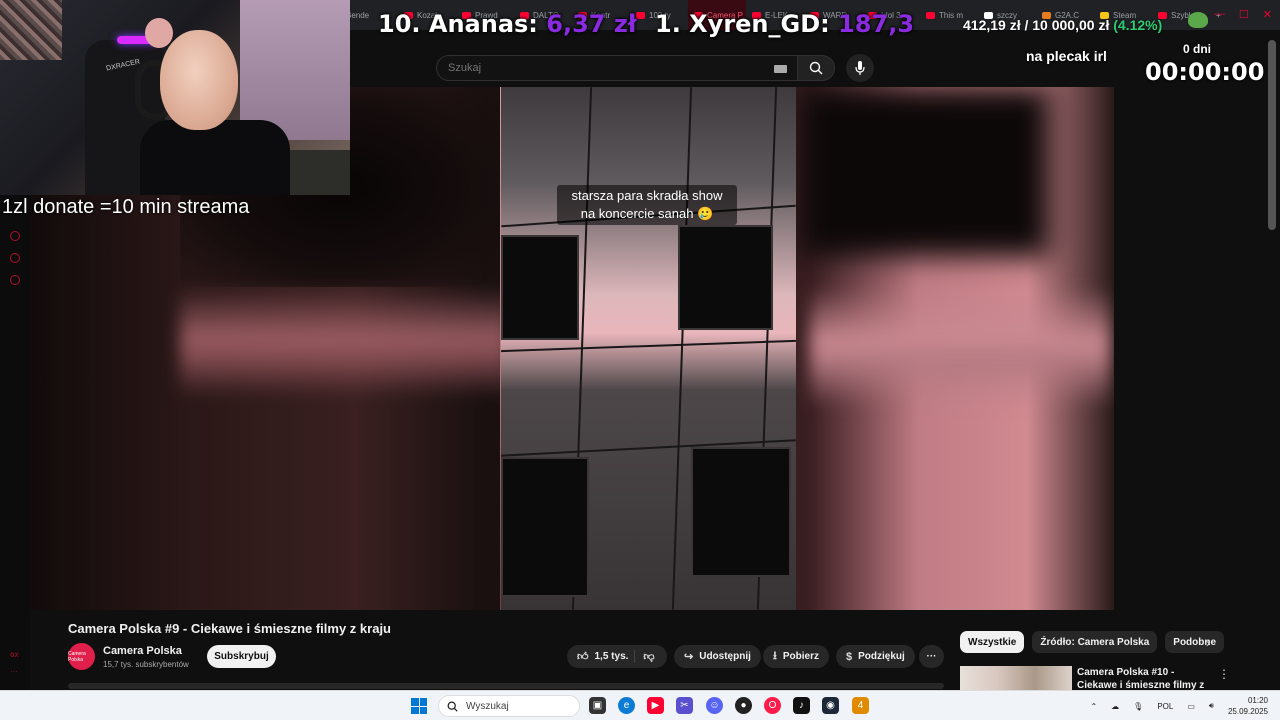 The height and width of the screenshot is (720, 1280). Describe the element at coordinates (780, 69) in the screenshot. I see `keyboard-icon` at that location.